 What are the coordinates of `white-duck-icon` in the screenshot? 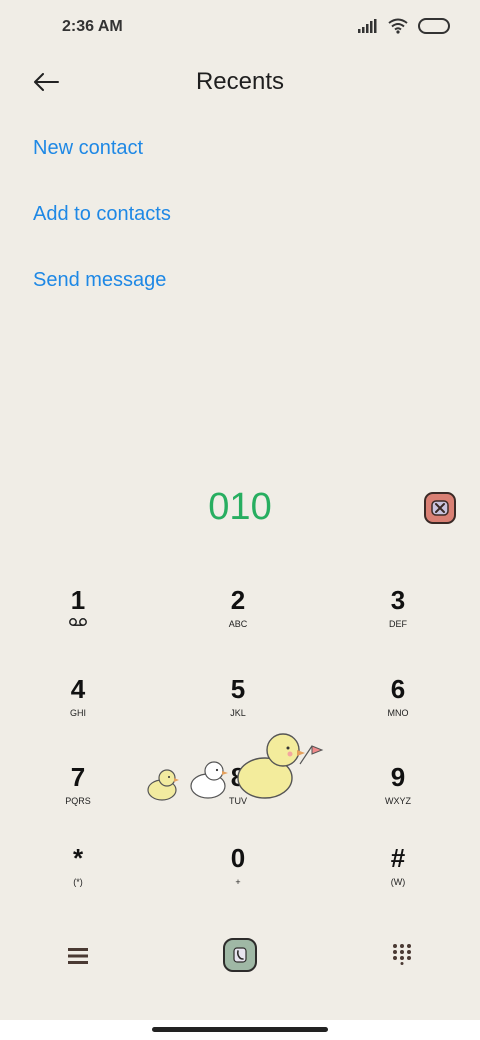 It's located at (209, 780).